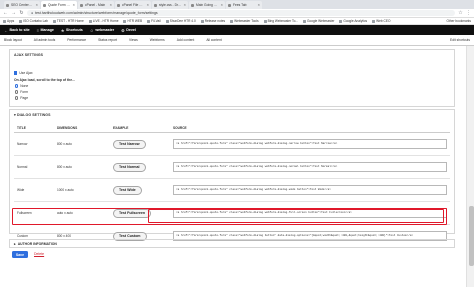 The width and height of the screenshot is (474, 287). Describe the element at coordinates (59, 5) in the screenshot. I see `browser-tab: Quote Form | Vetmatic✕` at that location.